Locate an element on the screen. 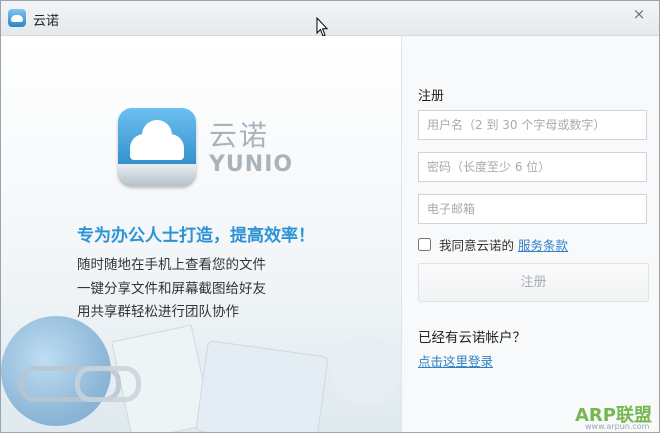 This screenshot has width=660, height=433. register-title: 注册 is located at coordinates (431, 96).